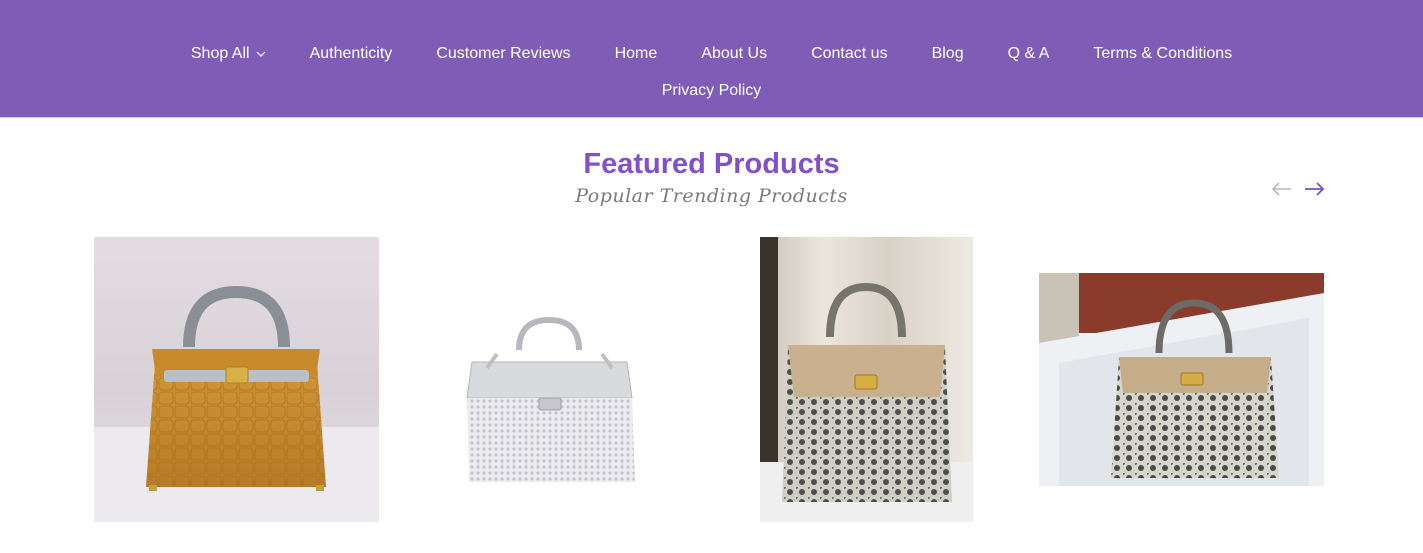 This screenshot has height=553, width=1423. What do you see at coordinates (261, 54) in the screenshot?
I see `chevron-down-icon` at bounding box center [261, 54].